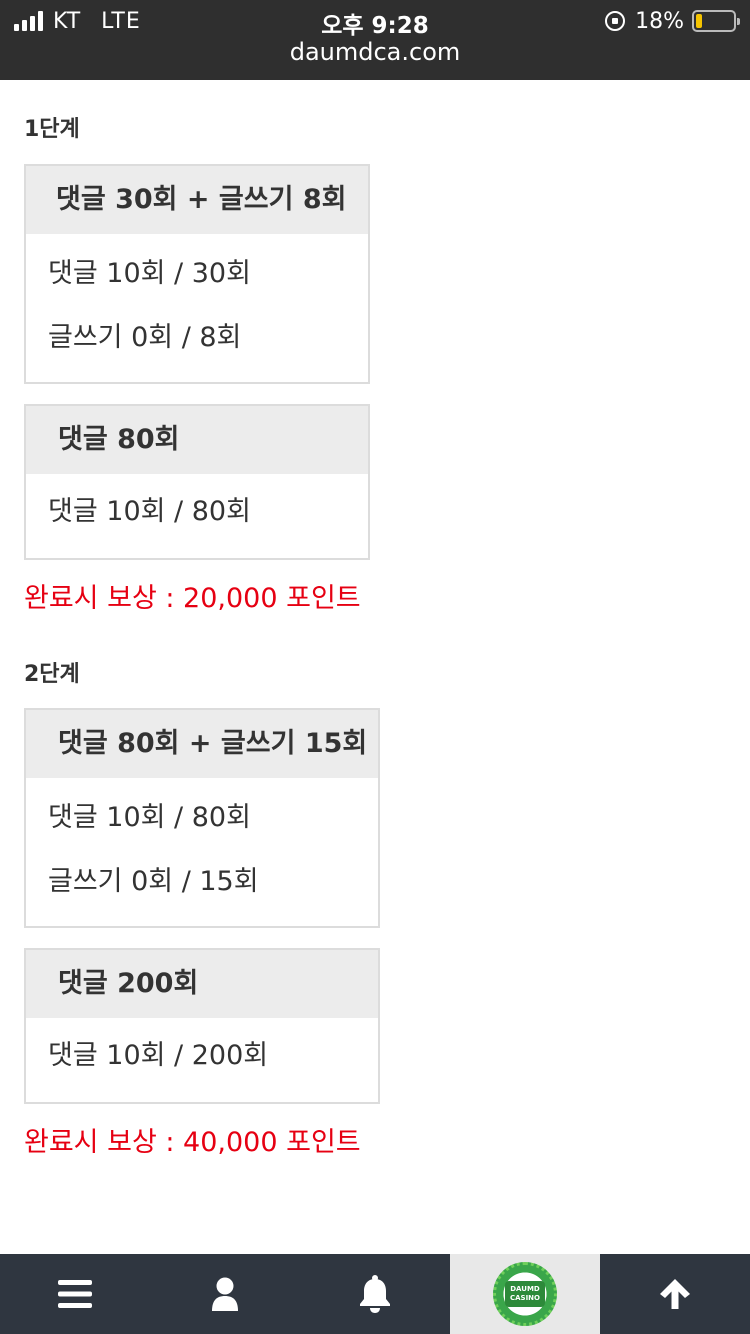  I want to click on arrow-up-icon, so click(675, 1294).